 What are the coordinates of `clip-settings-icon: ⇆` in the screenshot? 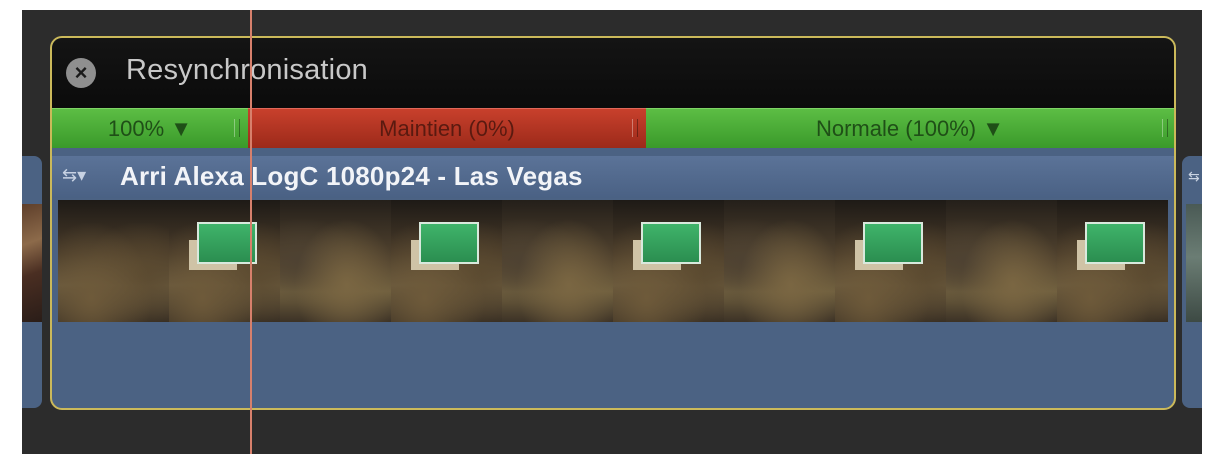 It's located at (1194, 176).